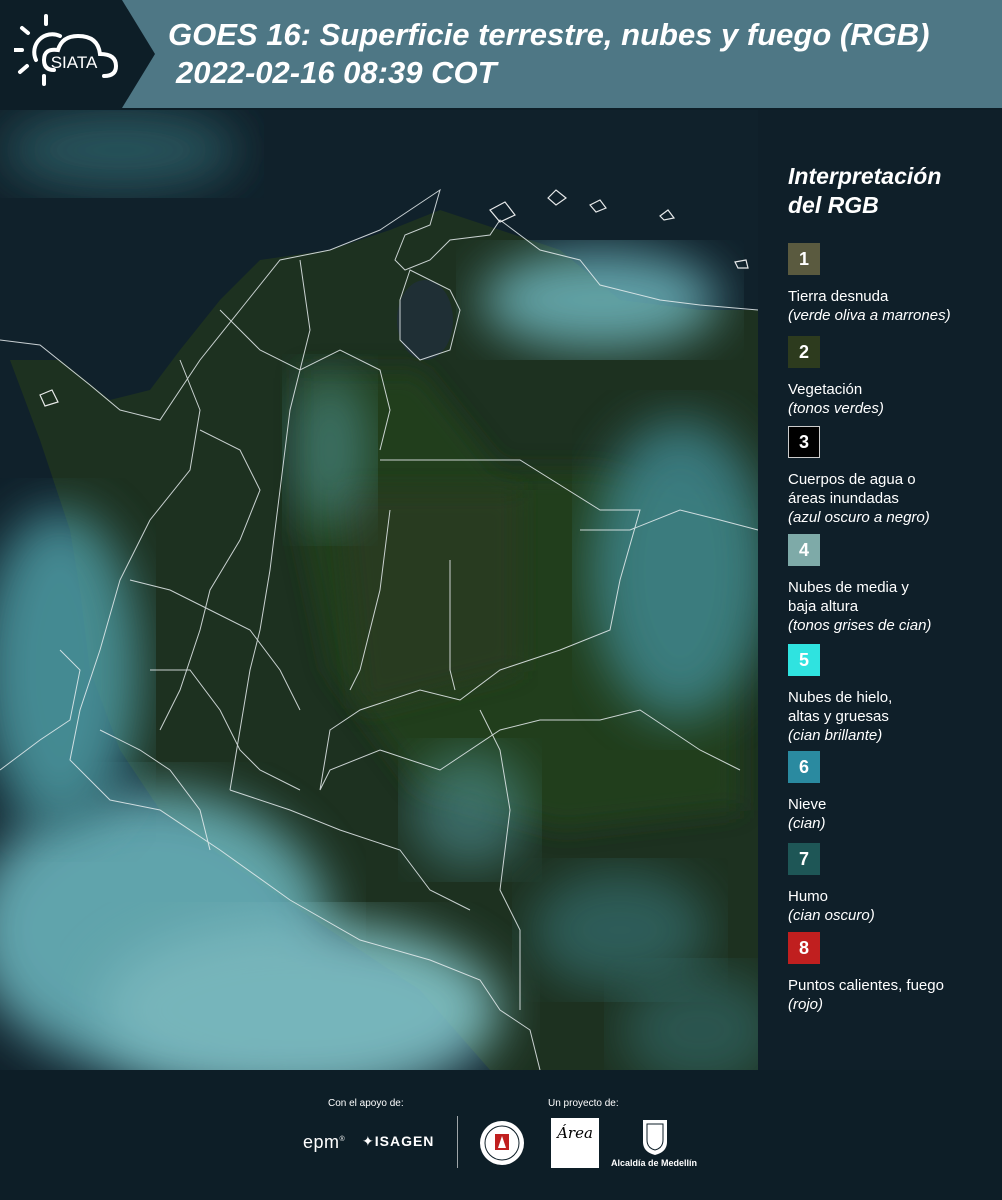 The height and width of the screenshot is (1200, 1002). Describe the element at coordinates (655, 1137) in the screenshot. I see `alcaldia-shield-icon` at that location.